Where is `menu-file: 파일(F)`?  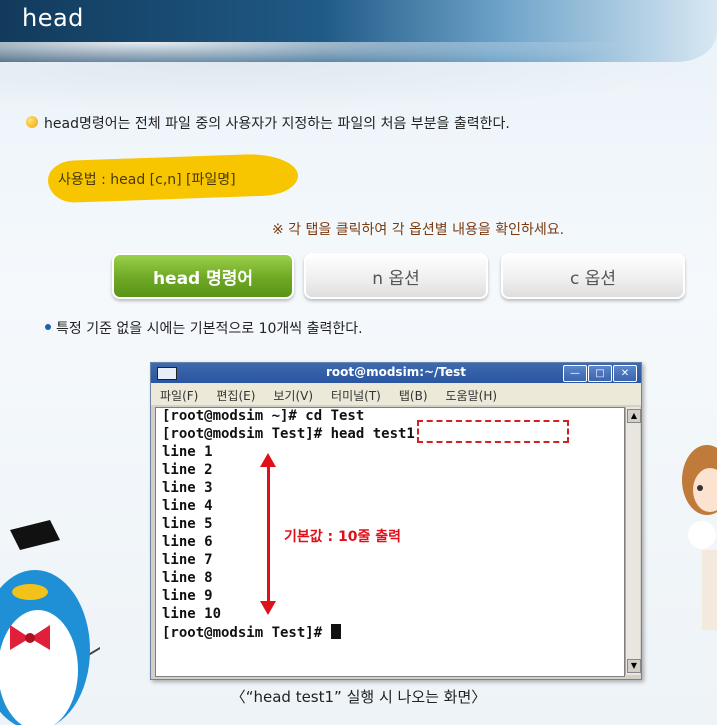
menu-file: 파일(F) is located at coordinates (179, 394).